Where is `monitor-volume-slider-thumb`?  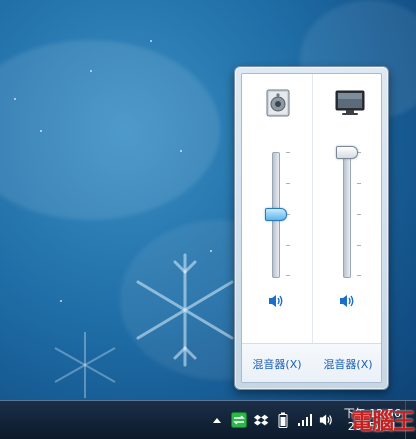
monitor-volume-slider-thumb is located at coordinates (347, 152).